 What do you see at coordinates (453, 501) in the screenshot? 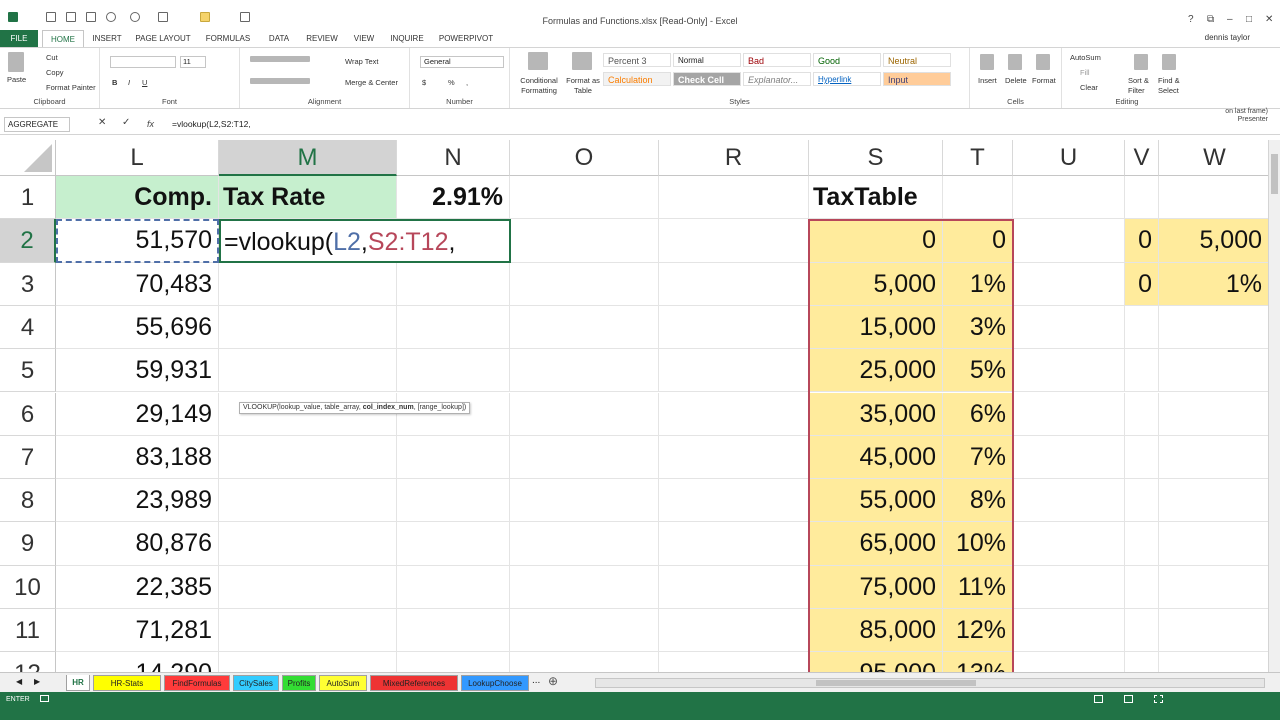
I see `cell-N8` at bounding box center [453, 501].